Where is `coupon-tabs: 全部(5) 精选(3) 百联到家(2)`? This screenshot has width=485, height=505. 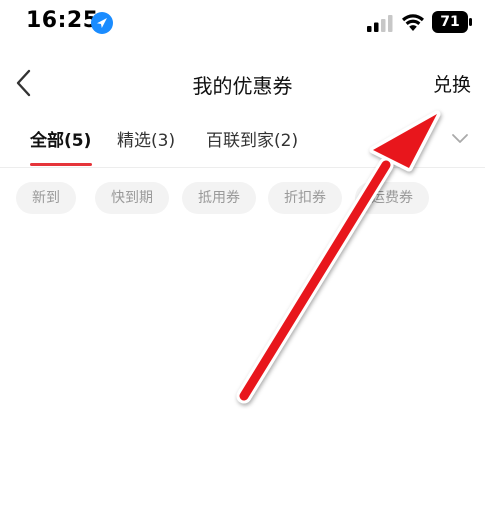 coupon-tabs: 全部(5) 精选(3) 百联到家(2) is located at coordinates (242, 143).